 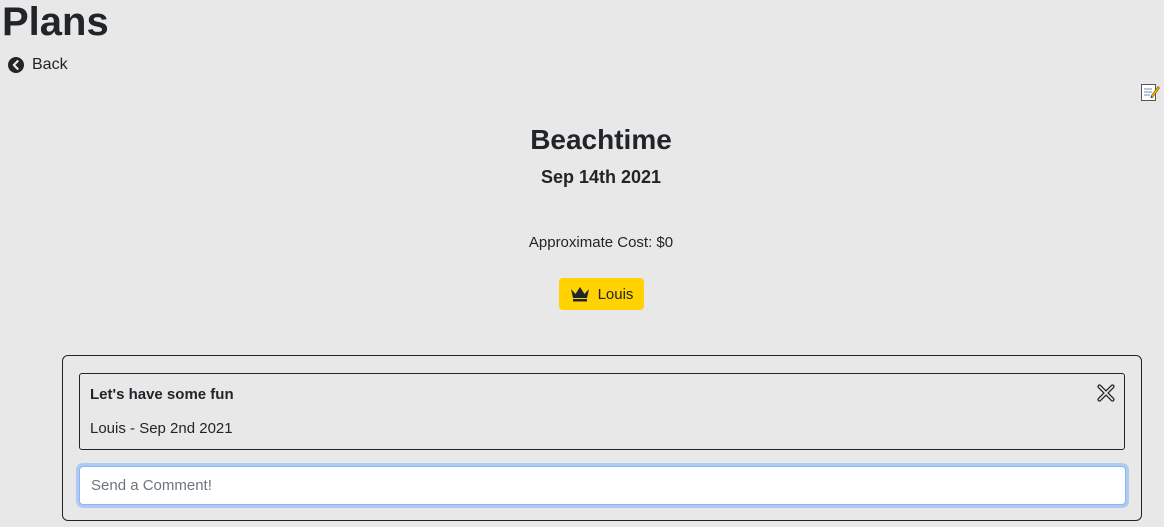 I want to click on back-label: Back, so click(x=50, y=64).